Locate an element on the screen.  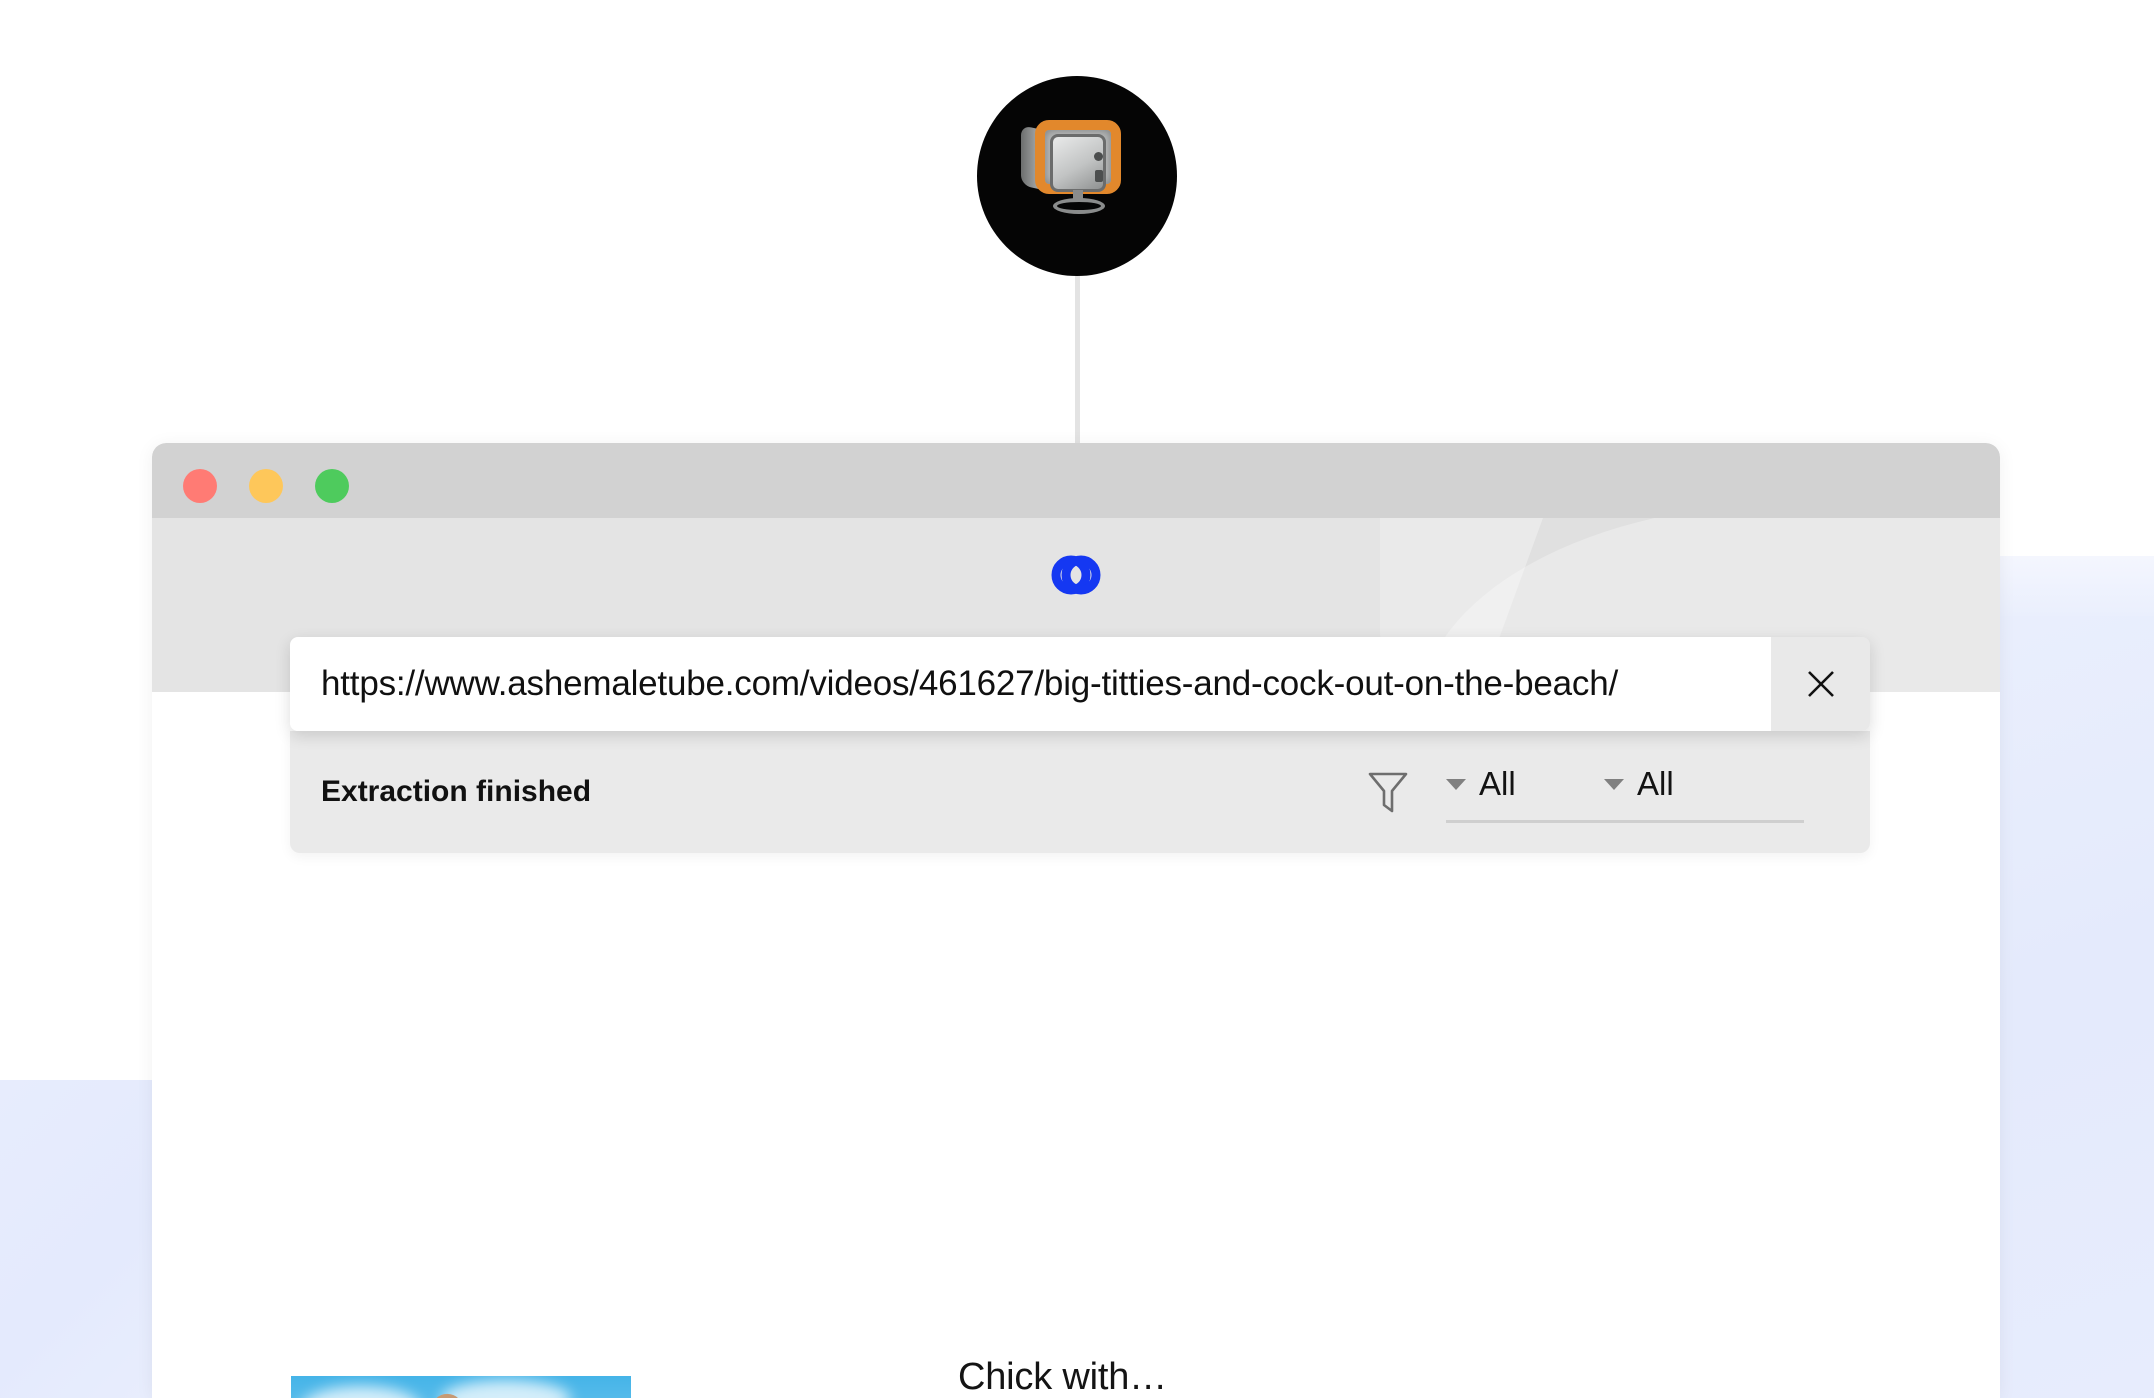
tv-knob-bottom is located at coordinates (1099, 176).